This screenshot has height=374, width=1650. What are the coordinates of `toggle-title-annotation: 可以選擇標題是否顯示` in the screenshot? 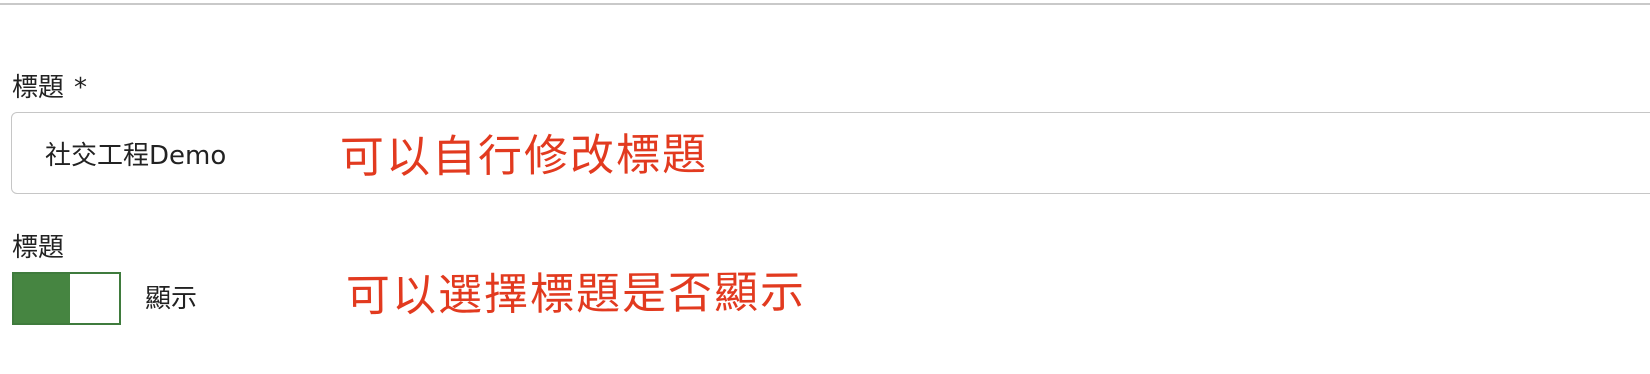 It's located at (576, 294).